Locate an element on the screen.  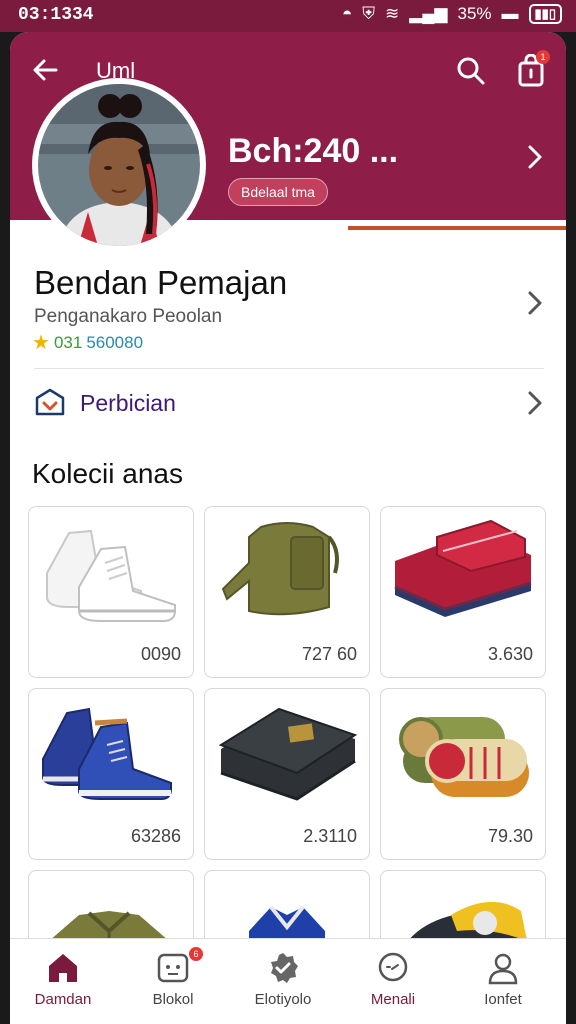
stat-tag: Bdelaal tma is located at coordinates (278, 192).